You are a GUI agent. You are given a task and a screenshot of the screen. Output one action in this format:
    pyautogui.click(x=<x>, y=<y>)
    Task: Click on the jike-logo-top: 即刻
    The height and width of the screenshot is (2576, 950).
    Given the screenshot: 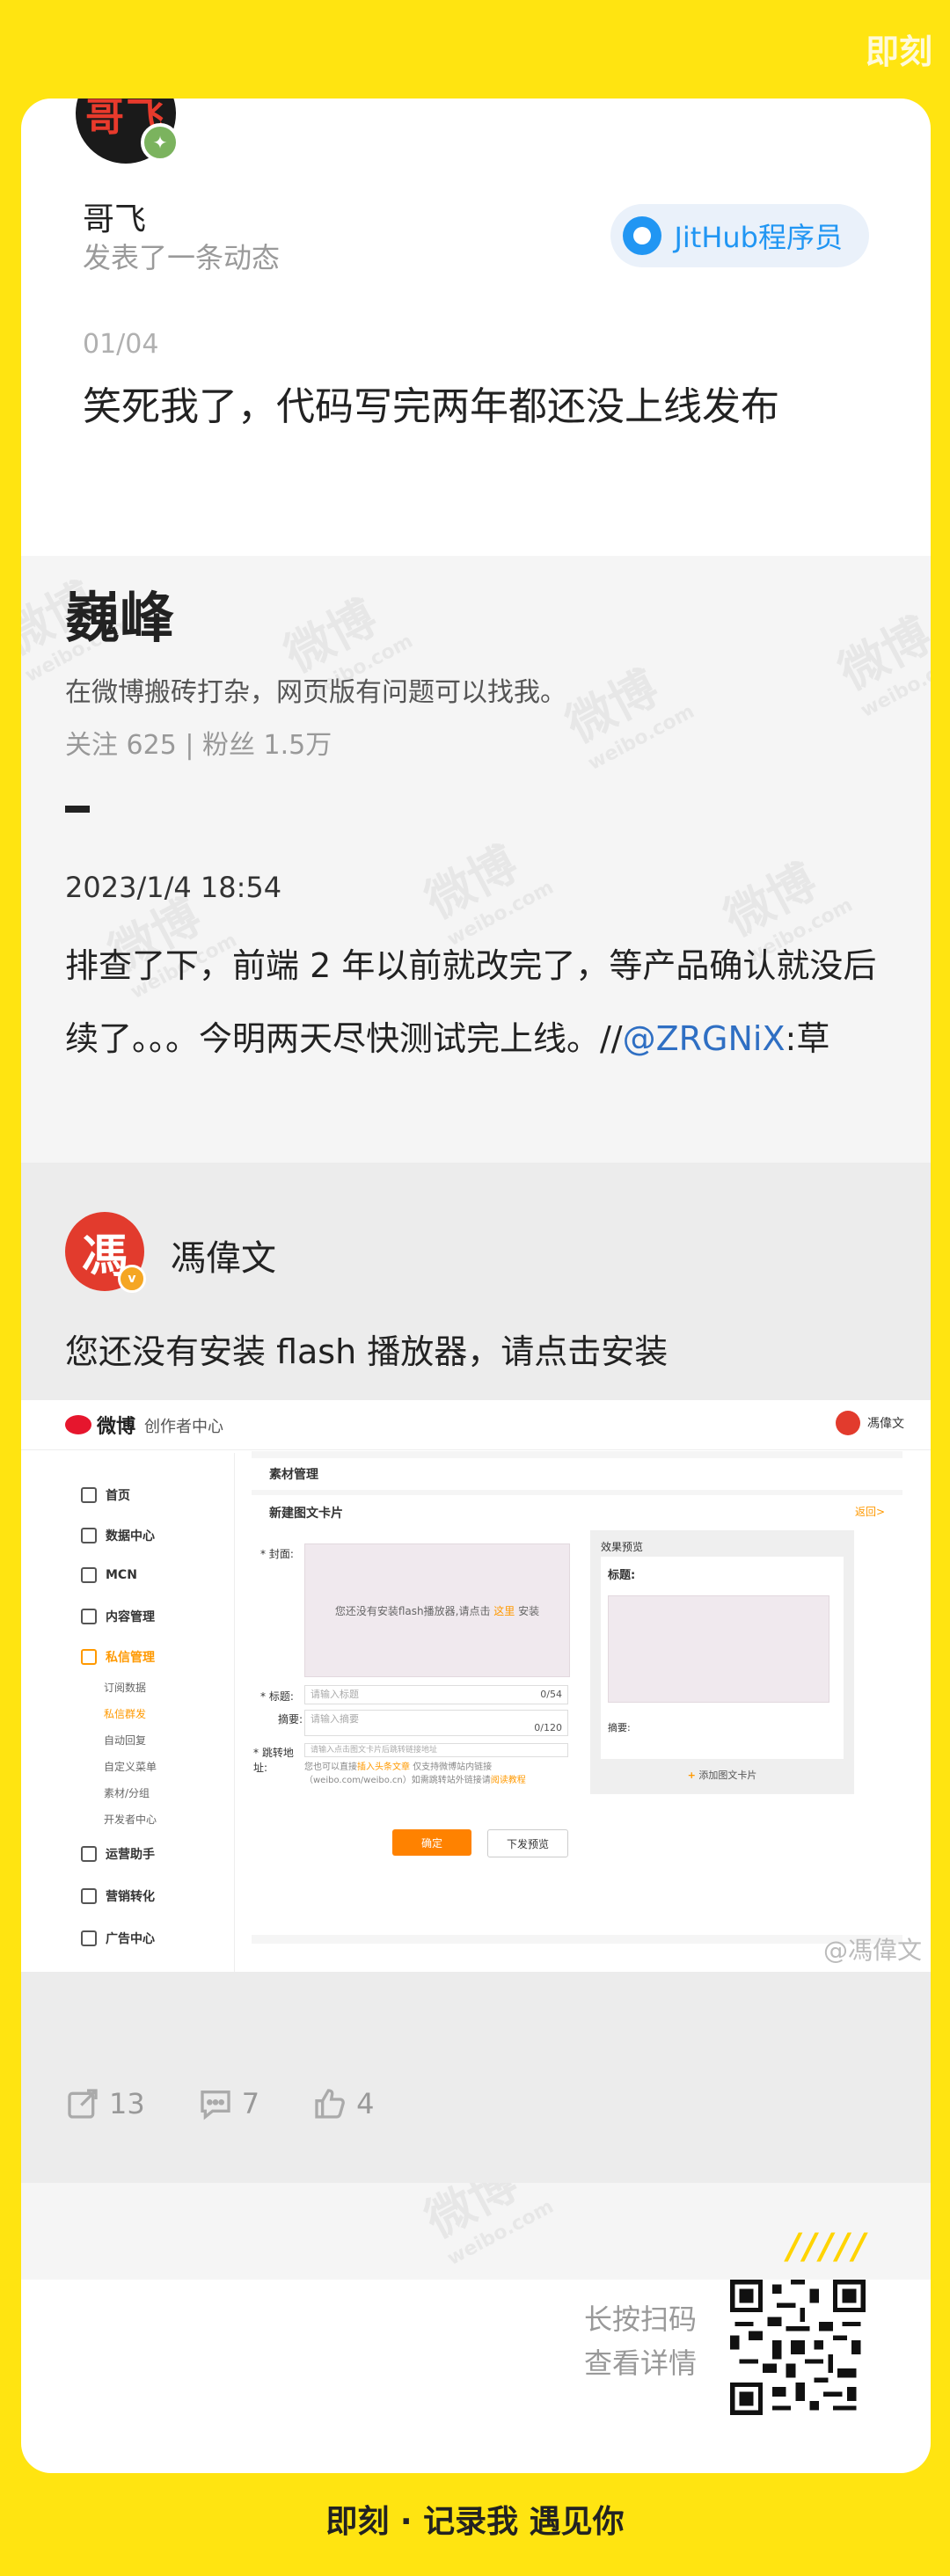 What is the action you would take?
    pyautogui.click(x=899, y=49)
    